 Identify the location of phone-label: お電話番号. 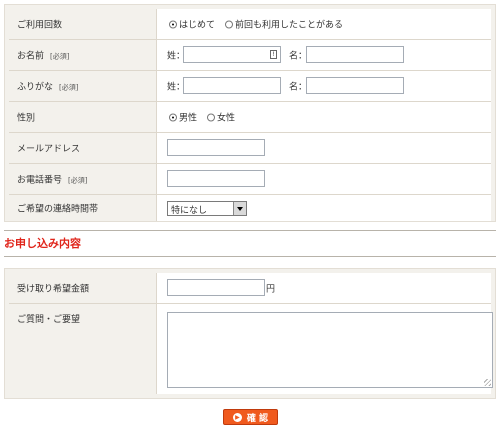
(40, 180).